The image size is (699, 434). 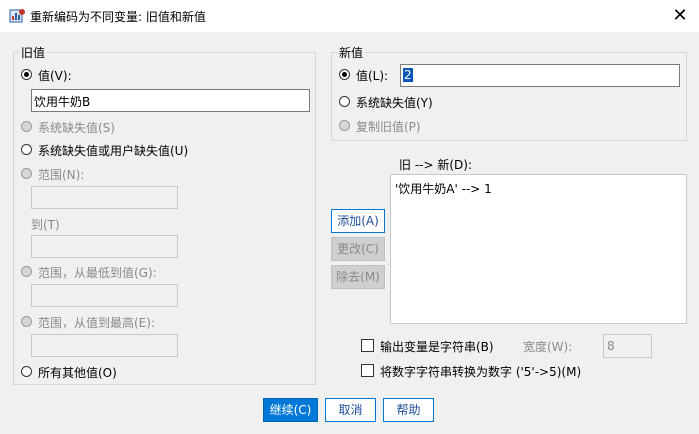 I want to click on old-system-or-user-missing-radio, so click(x=26, y=149).